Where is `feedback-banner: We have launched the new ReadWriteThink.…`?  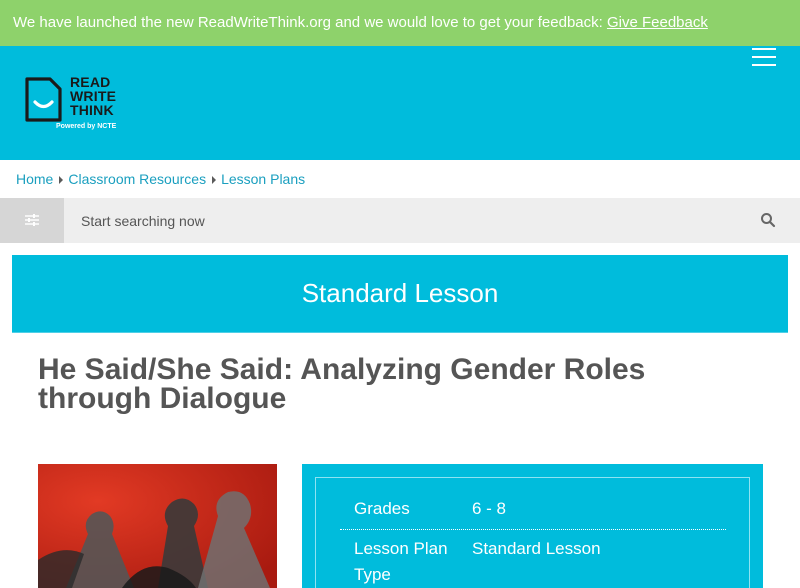 feedback-banner: We have launched the new ReadWriteThink.… is located at coordinates (400, 23).